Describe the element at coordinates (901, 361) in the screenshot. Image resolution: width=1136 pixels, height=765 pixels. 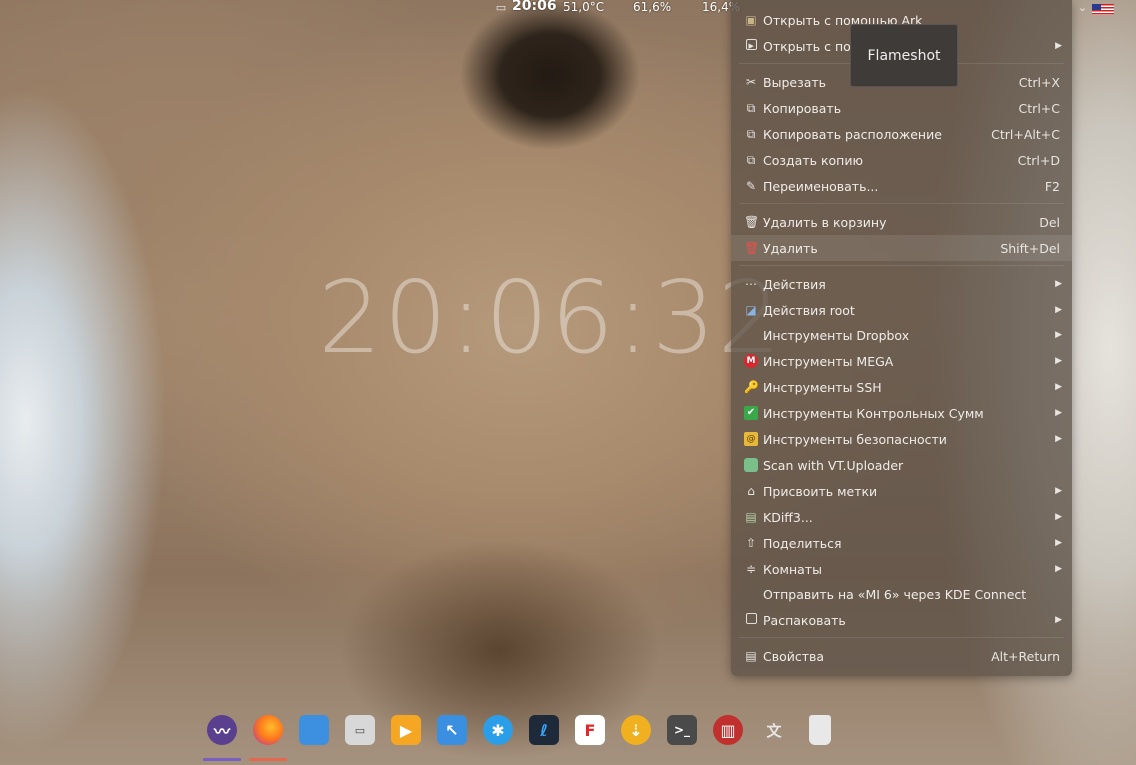
I see `menu-item-mega-tools: M Инструменты MEGA ▶` at that location.